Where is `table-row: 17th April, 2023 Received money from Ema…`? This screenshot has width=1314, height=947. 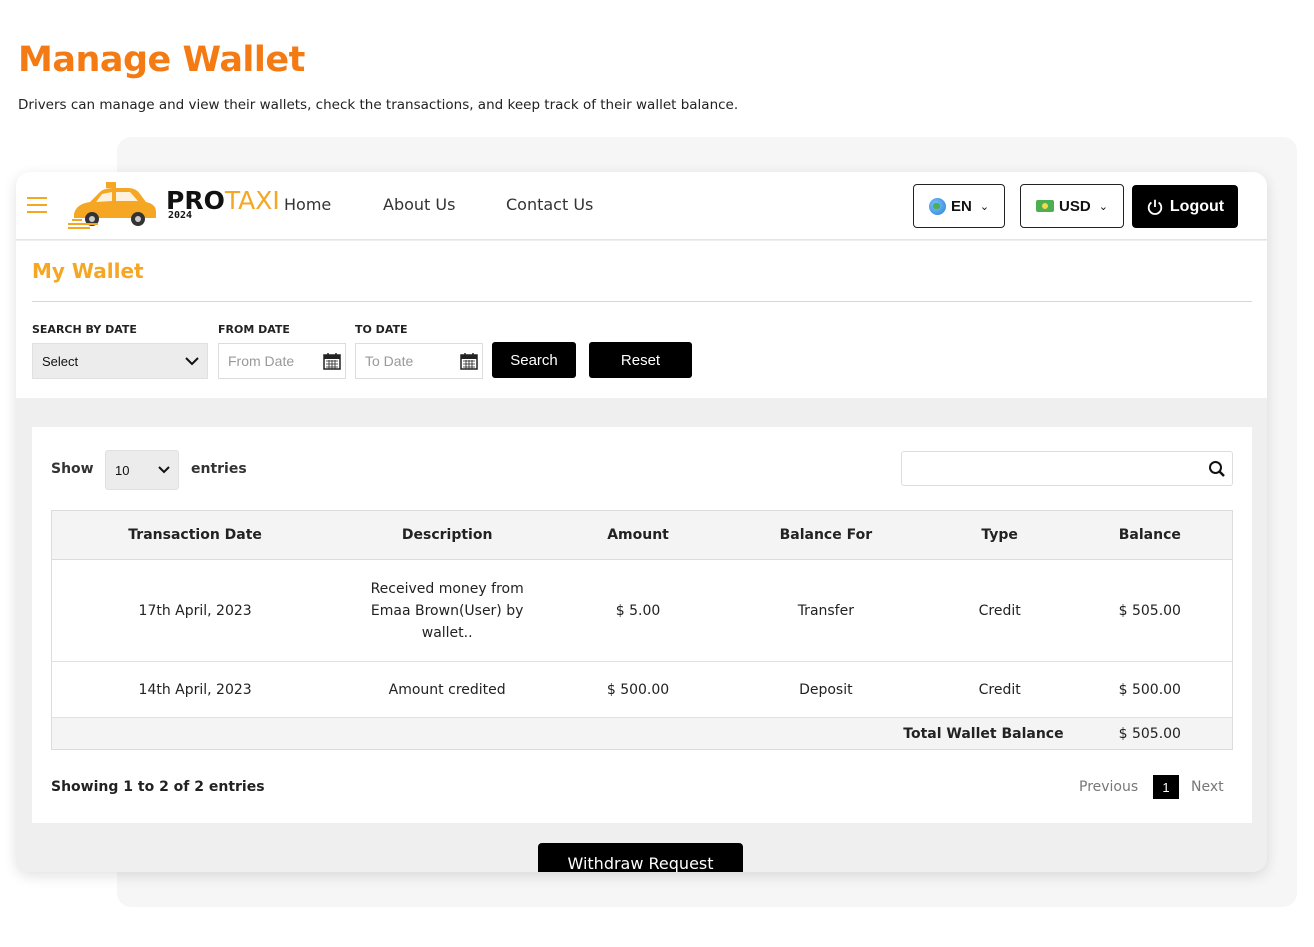
table-row: 17th April, 2023 Received money from Ema… is located at coordinates (642, 610).